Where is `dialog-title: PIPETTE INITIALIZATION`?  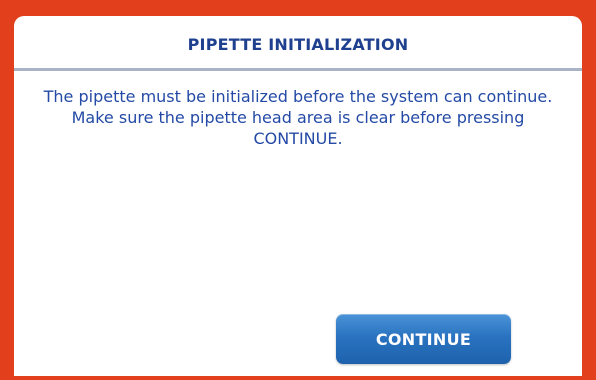 dialog-title: PIPETTE INITIALIZATION is located at coordinates (298, 44).